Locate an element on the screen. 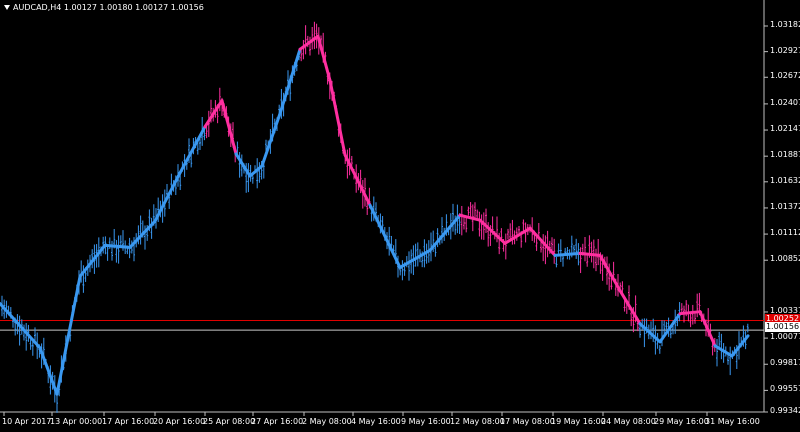  y-tick-label: 1.02927 is located at coordinates (785, 50).